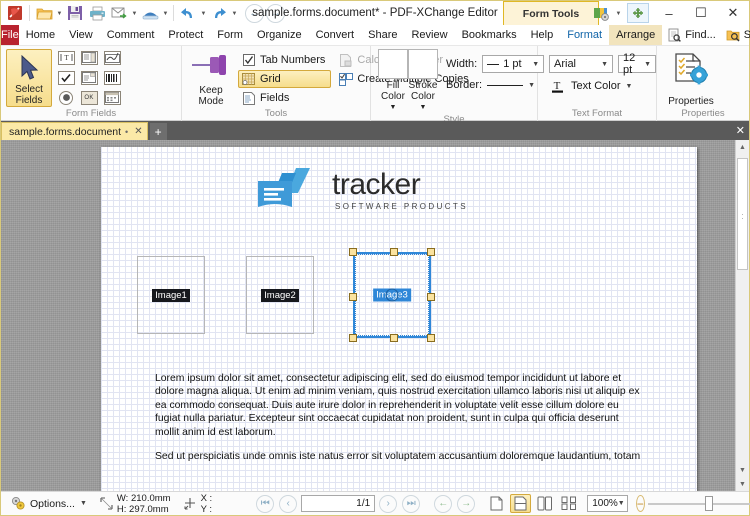  What do you see at coordinates (81, 35) in the screenshot?
I see `menu-view: View` at bounding box center [81, 35].